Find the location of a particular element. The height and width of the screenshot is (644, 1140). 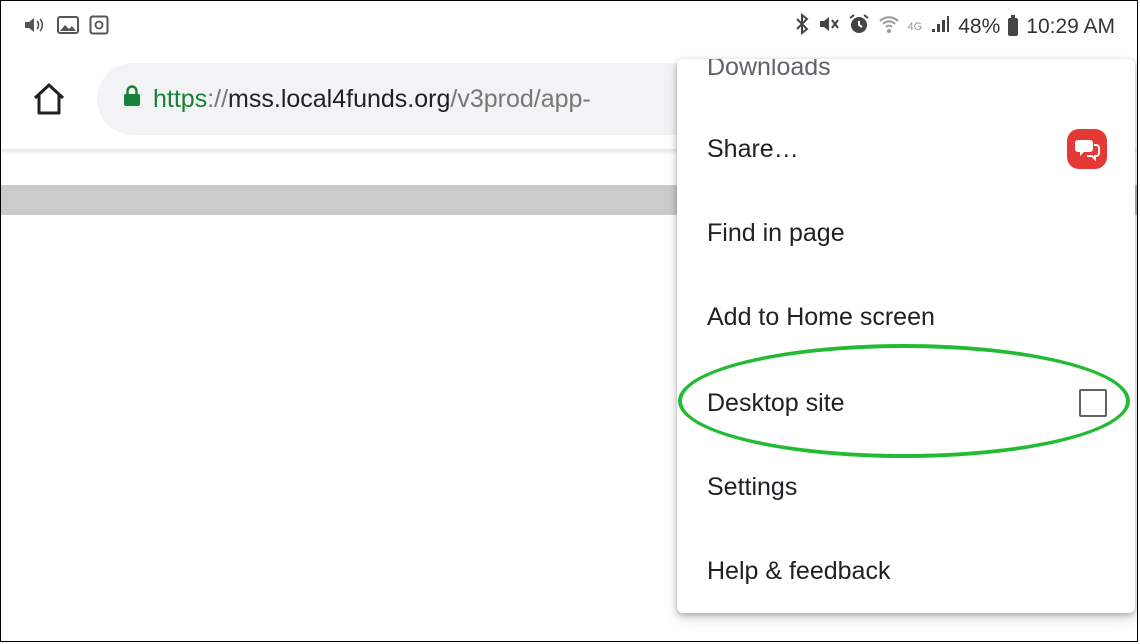

menu-item-label: Help & feedback is located at coordinates (799, 570).